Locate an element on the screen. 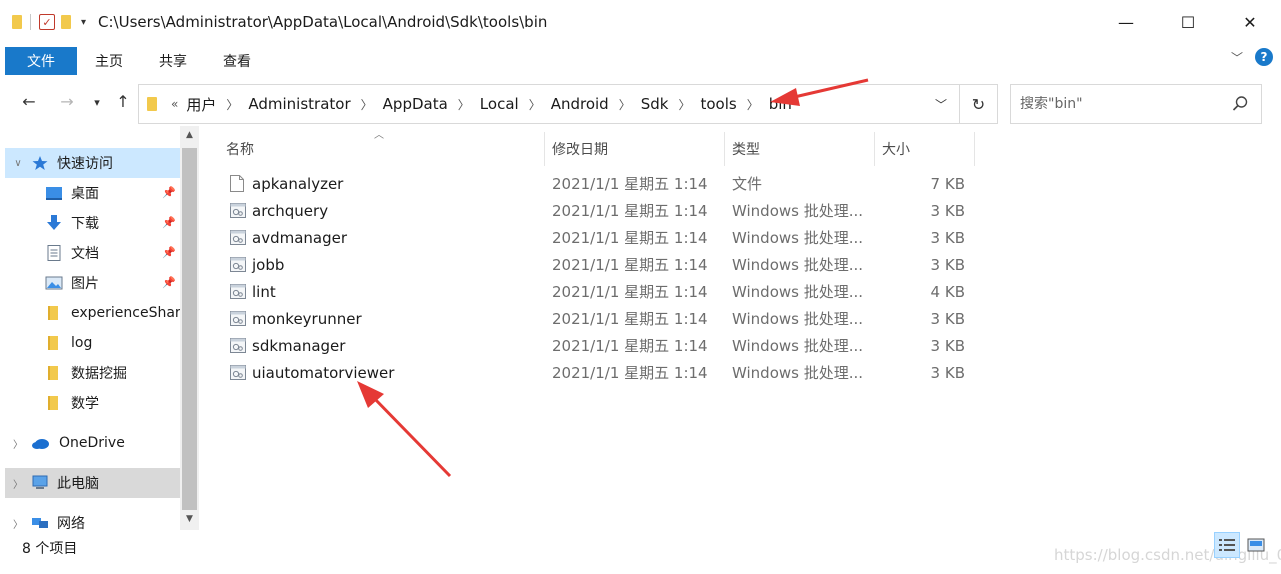 This screenshot has height=574, width=1281. search-icon is located at coordinates (1240, 104).